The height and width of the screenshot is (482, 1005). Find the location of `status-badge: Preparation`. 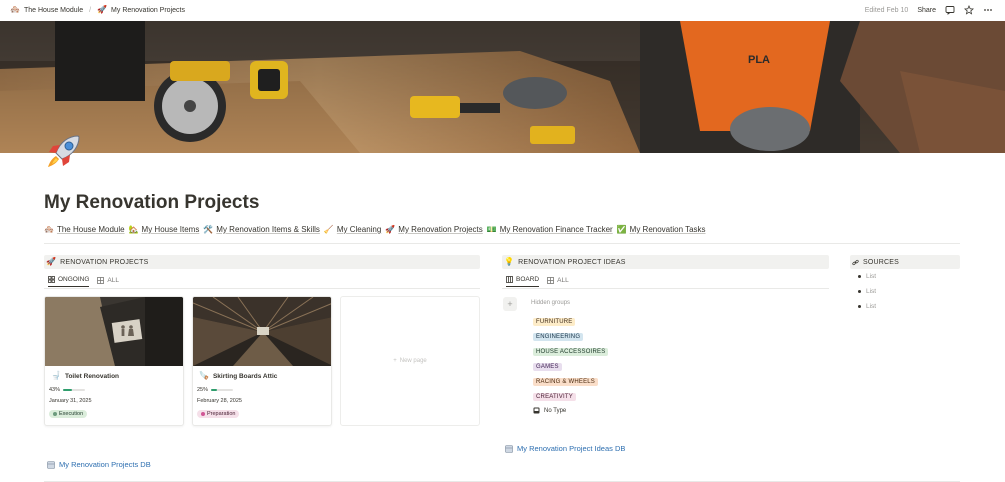

status-badge: Preparation is located at coordinates (218, 414).